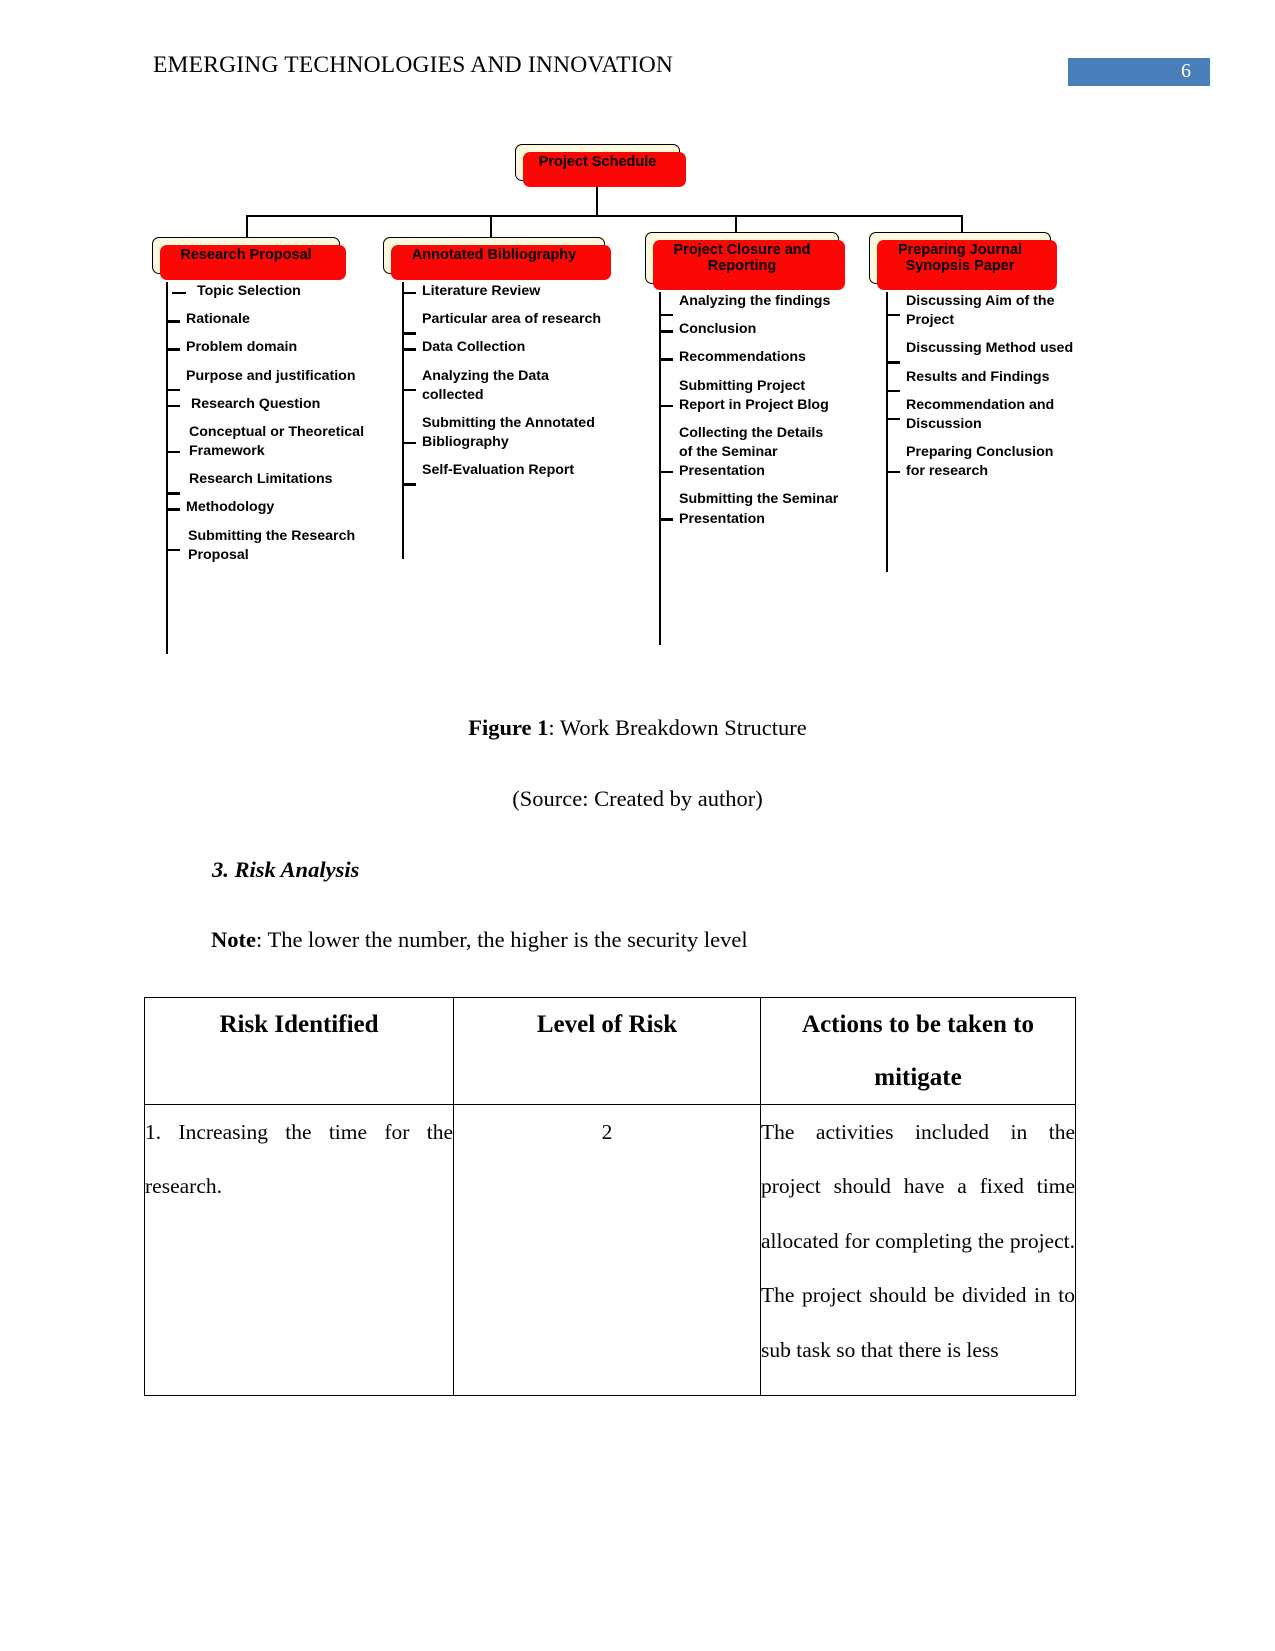 The image size is (1275, 1651). What do you see at coordinates (485, 385) in the screenshot?
I see `wbs-leaf-label: Analyzing the Data collected` at bounding box center [485, 385].